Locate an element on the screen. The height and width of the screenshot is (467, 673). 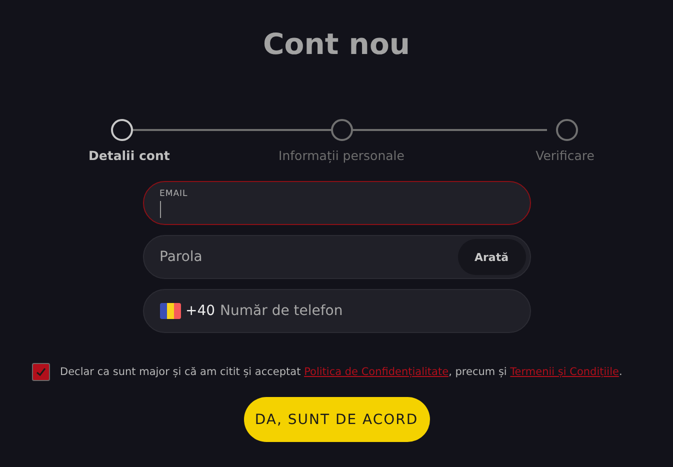
consent-checkbox is located at coordinates (41, 372).